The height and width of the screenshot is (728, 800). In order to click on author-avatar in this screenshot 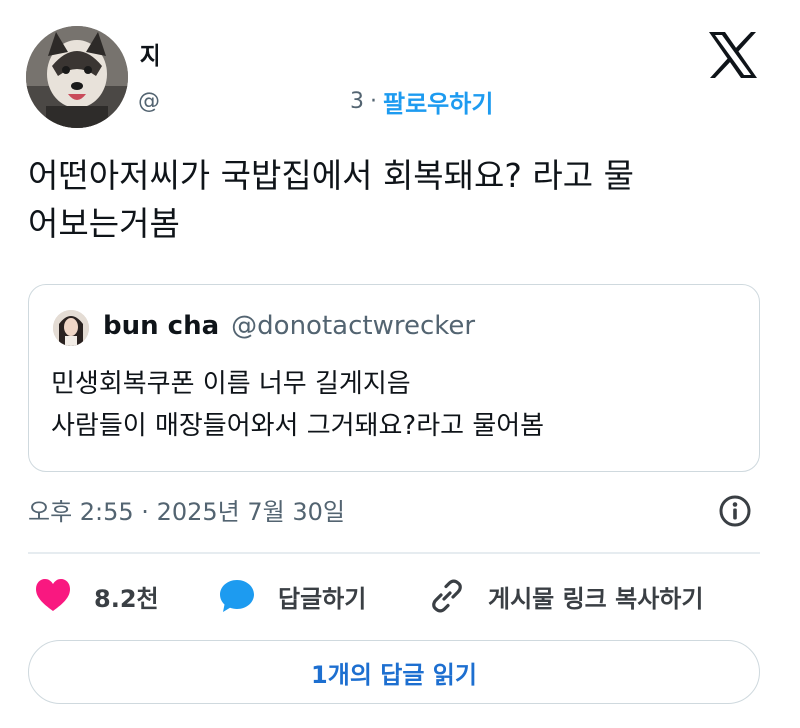, I will do `click(77, 77)`.